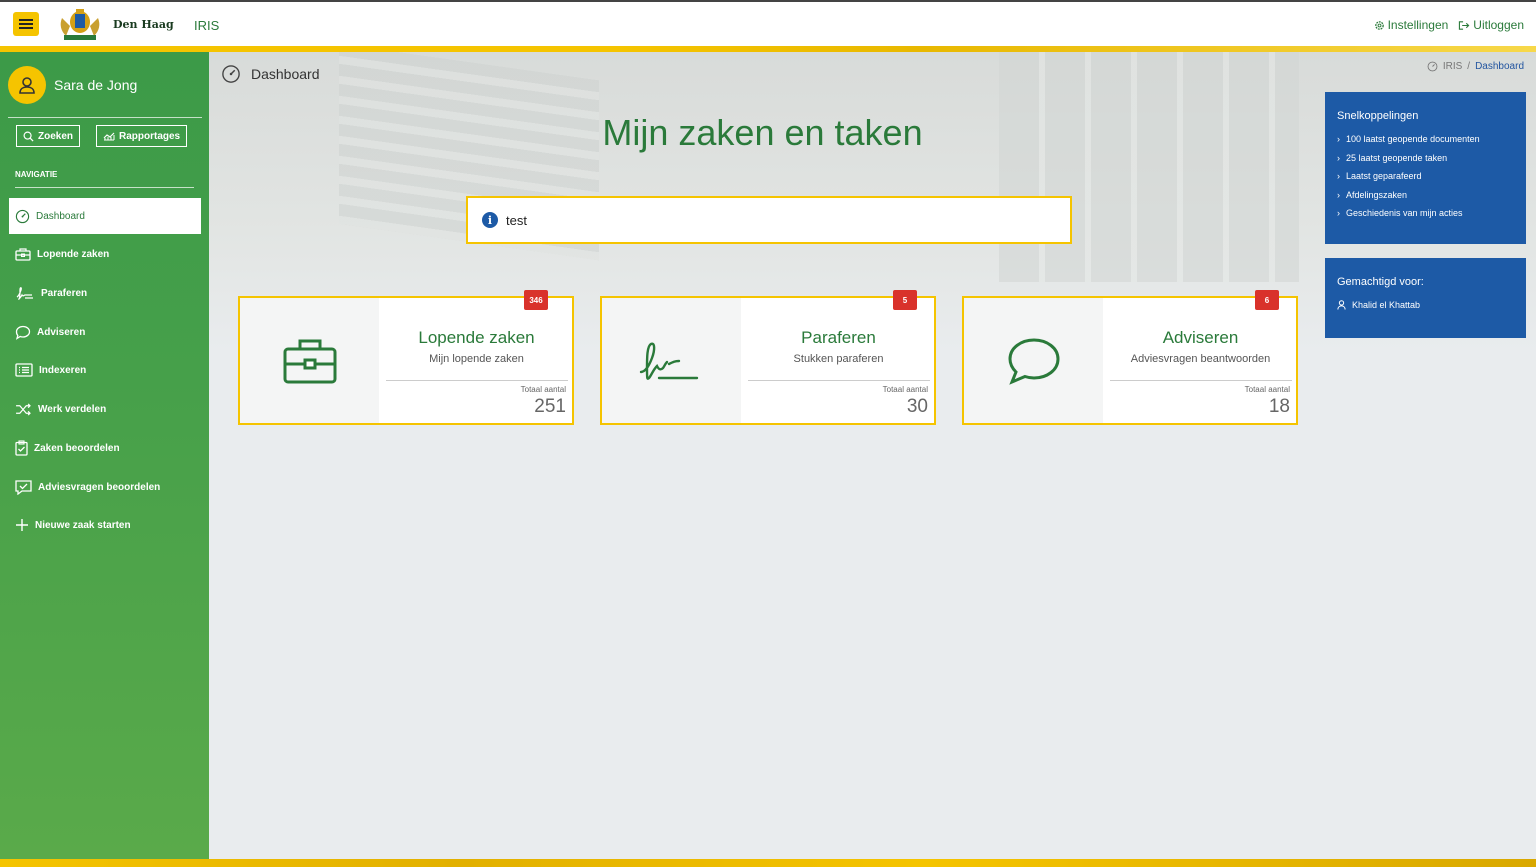 The image size is (1536, 867). I want to click on count-badge: 346, so click(536, 300).